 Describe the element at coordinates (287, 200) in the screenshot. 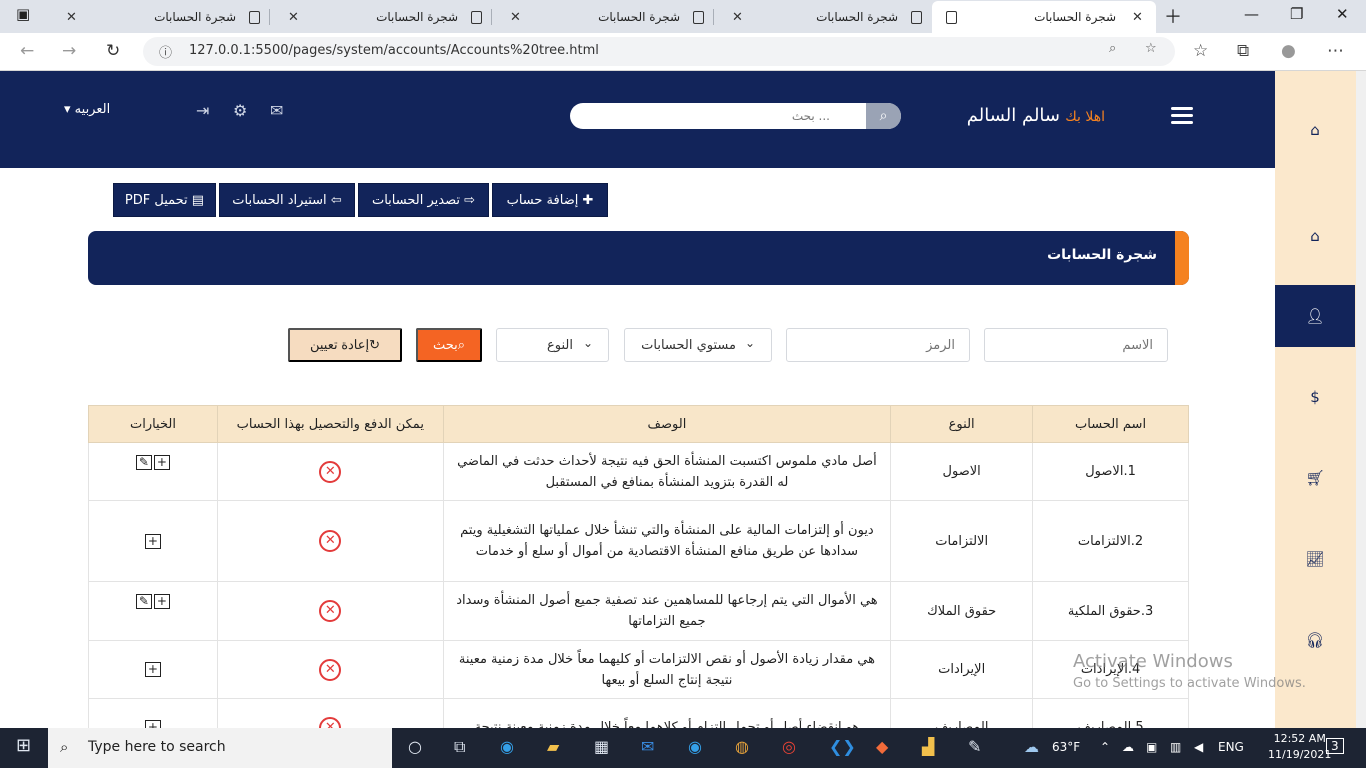

I see `import-accounts-button: استيراد الحسابات ⇦` at that location.